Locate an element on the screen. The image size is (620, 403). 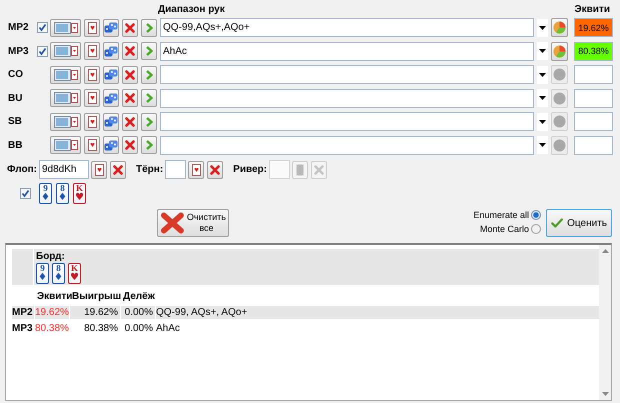
table-cell-text: AhAc is located at coordinates (168, 328).